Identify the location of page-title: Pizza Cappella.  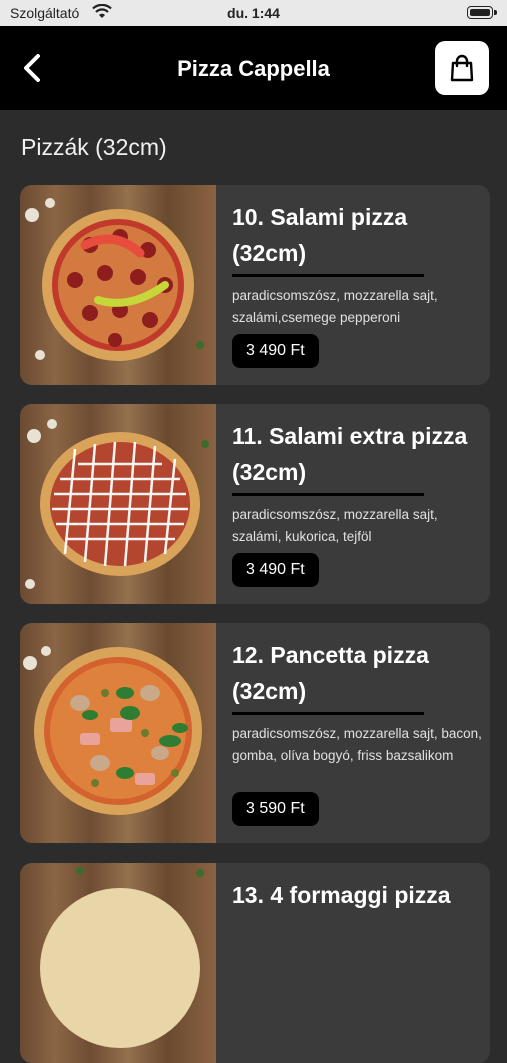
(253, 68).